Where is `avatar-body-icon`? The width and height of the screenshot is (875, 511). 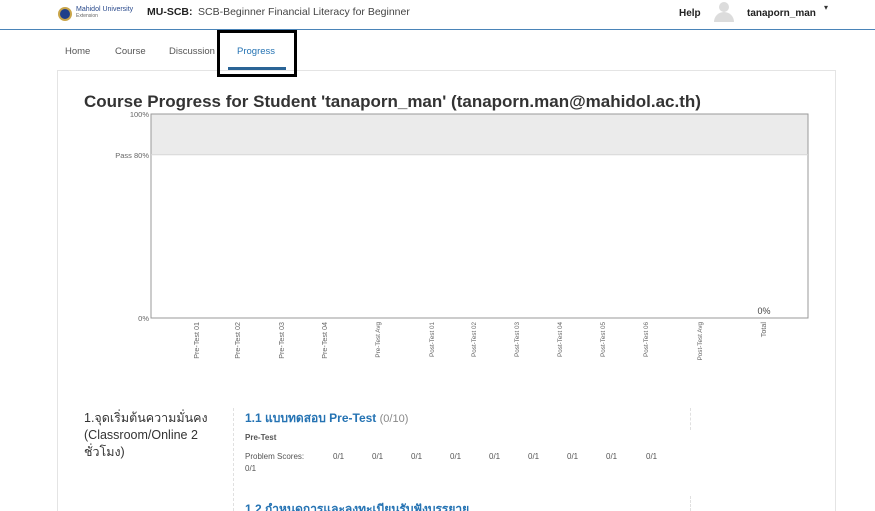
avatar-body-icon is located at coordinates (724, 17).